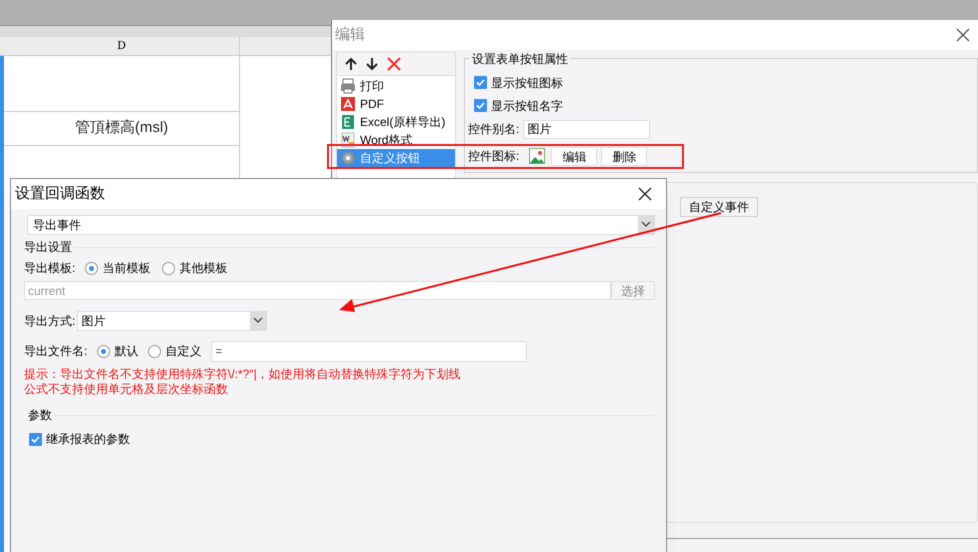 Image resolution: width=978 pixels, height=552 pixels. I want to click on radio-label: 自定义, so click(183, 351).